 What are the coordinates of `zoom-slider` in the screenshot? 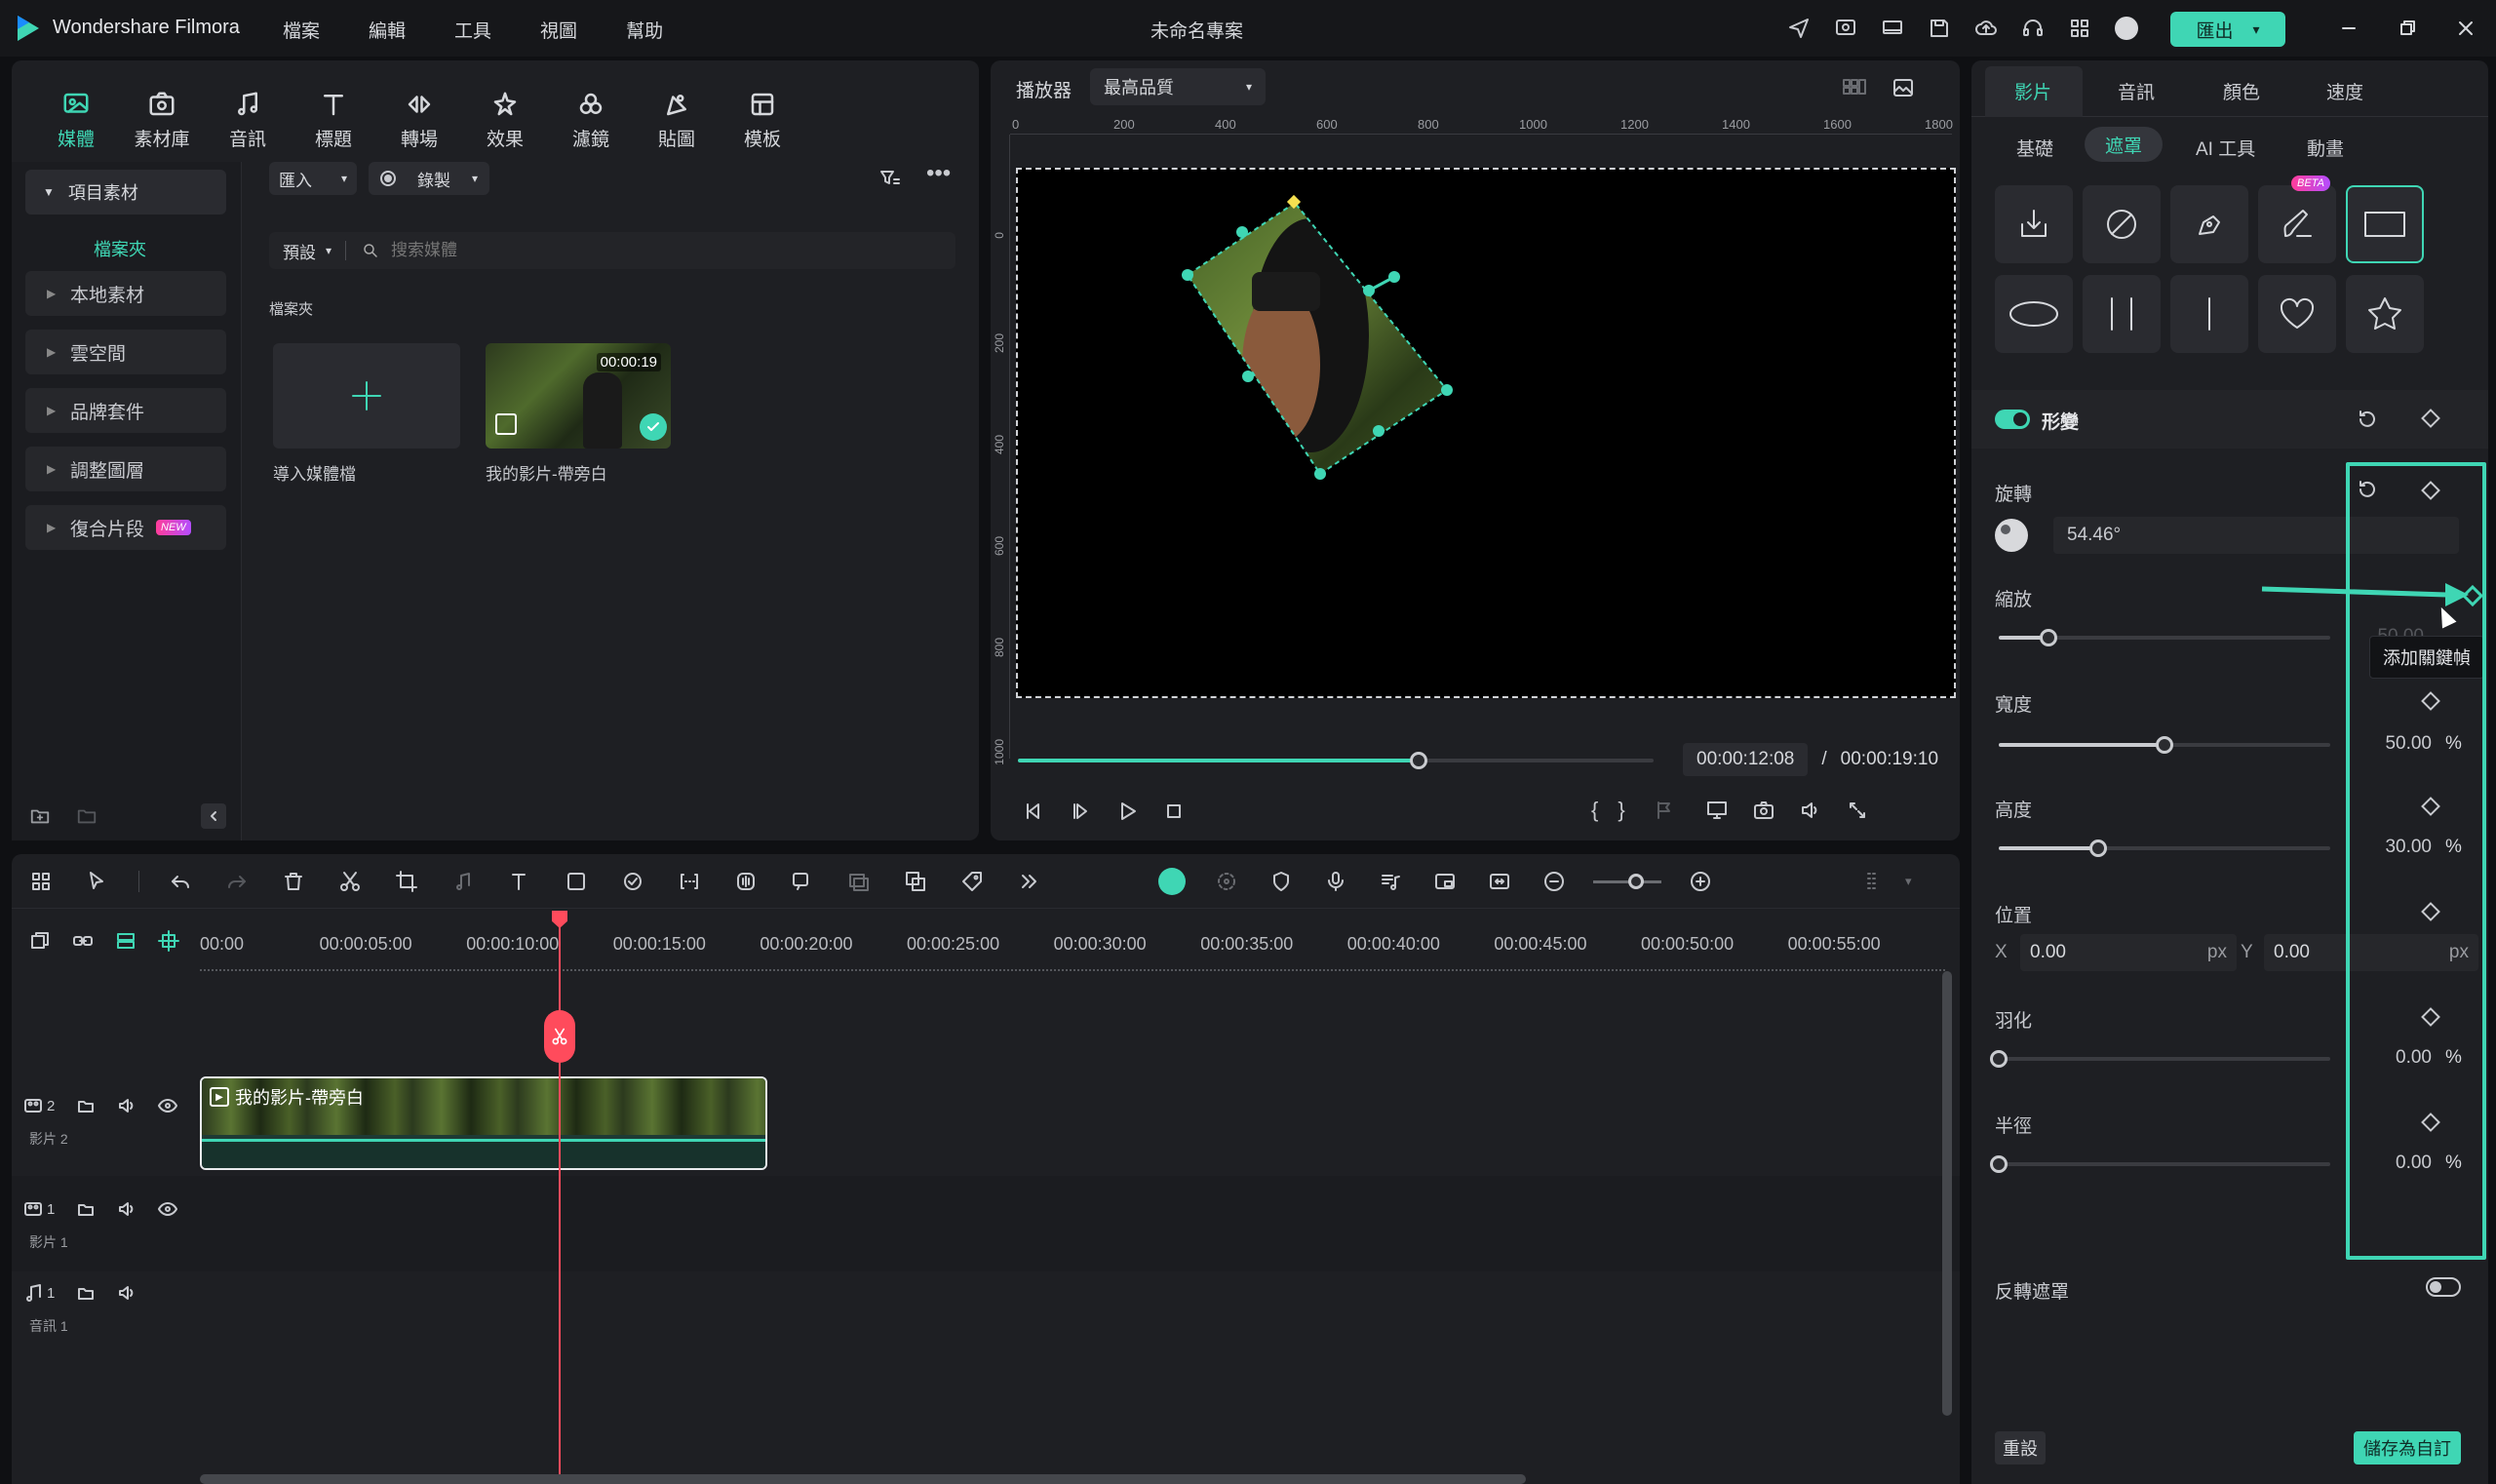 It's located at (1627, 881).